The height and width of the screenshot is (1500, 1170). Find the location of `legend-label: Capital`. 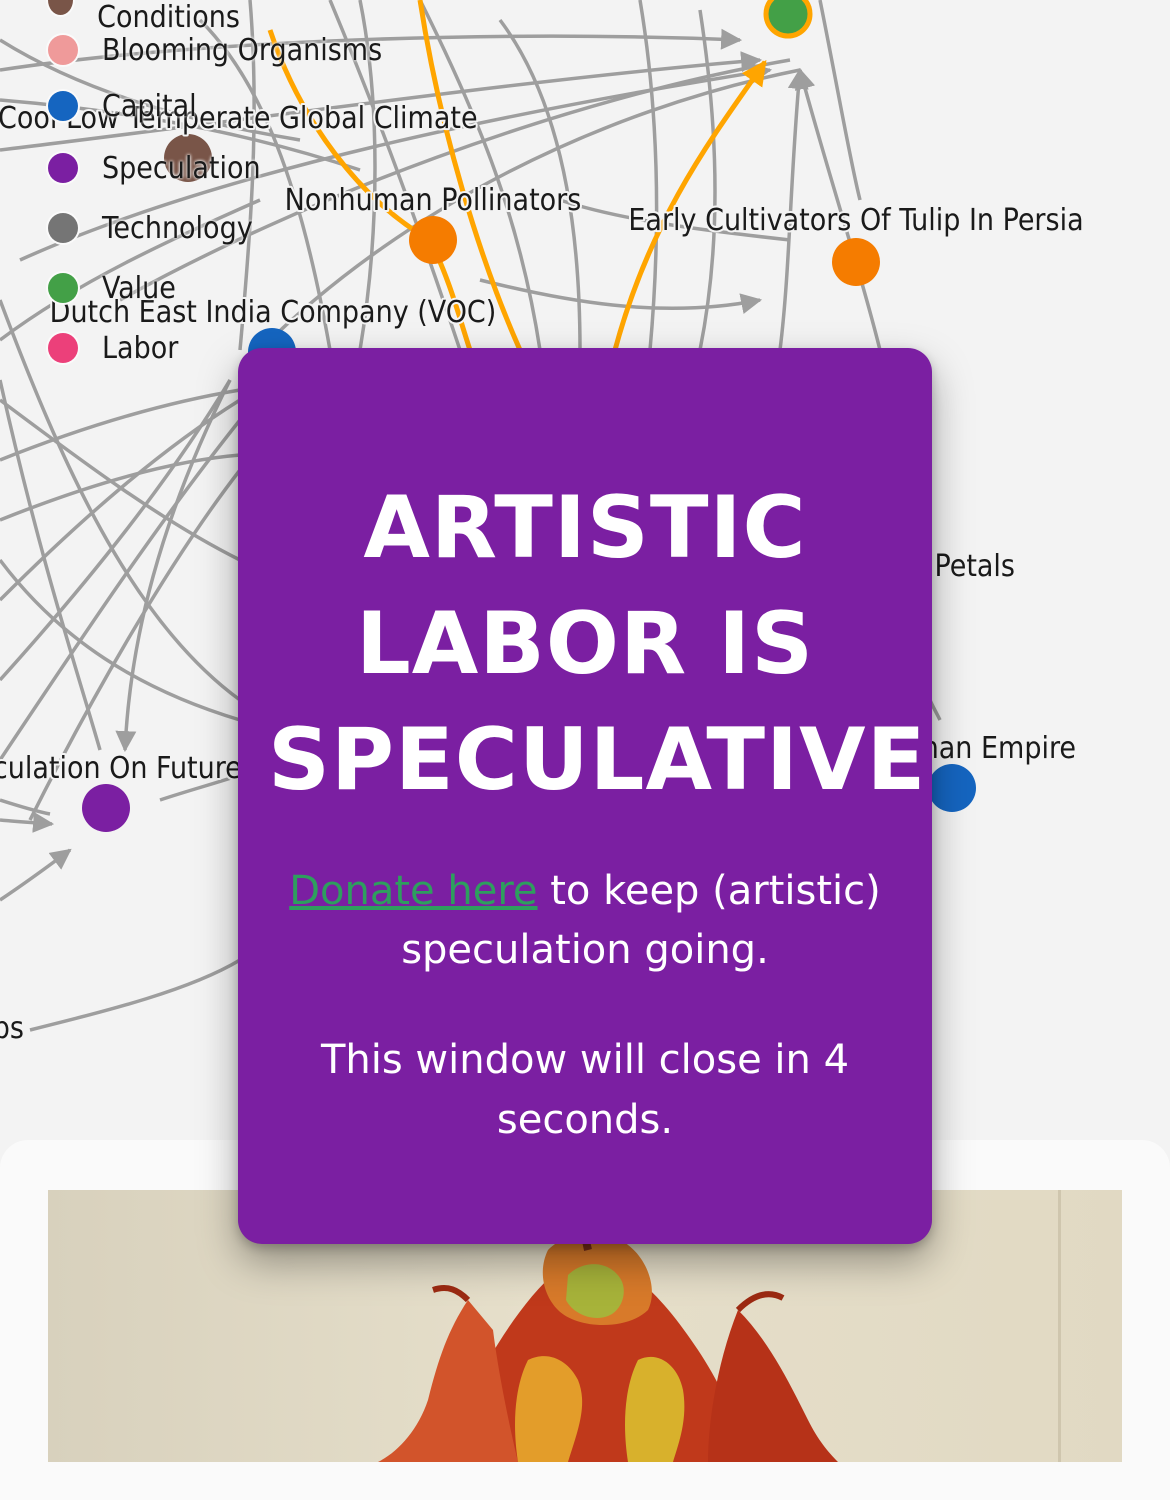

legend-label: Capital is located at coordinates (149, 106).